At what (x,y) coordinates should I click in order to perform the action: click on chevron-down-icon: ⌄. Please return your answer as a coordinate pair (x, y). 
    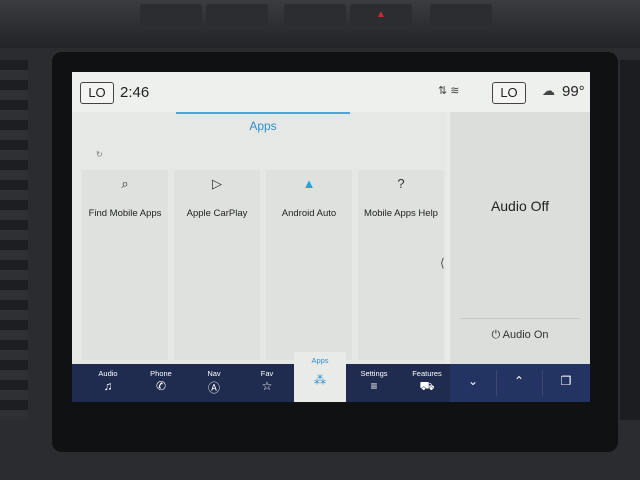
    Looking at the image, I should click on (473, 381).